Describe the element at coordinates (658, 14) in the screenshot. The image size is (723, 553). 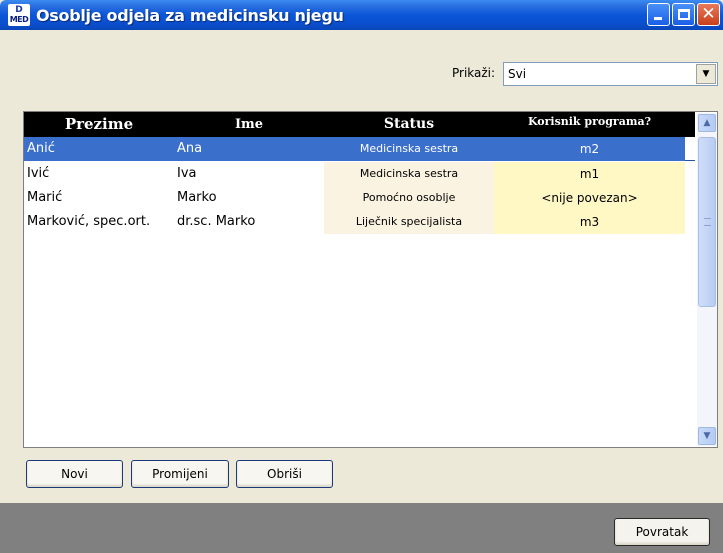
I see `minimize-button` at that location.